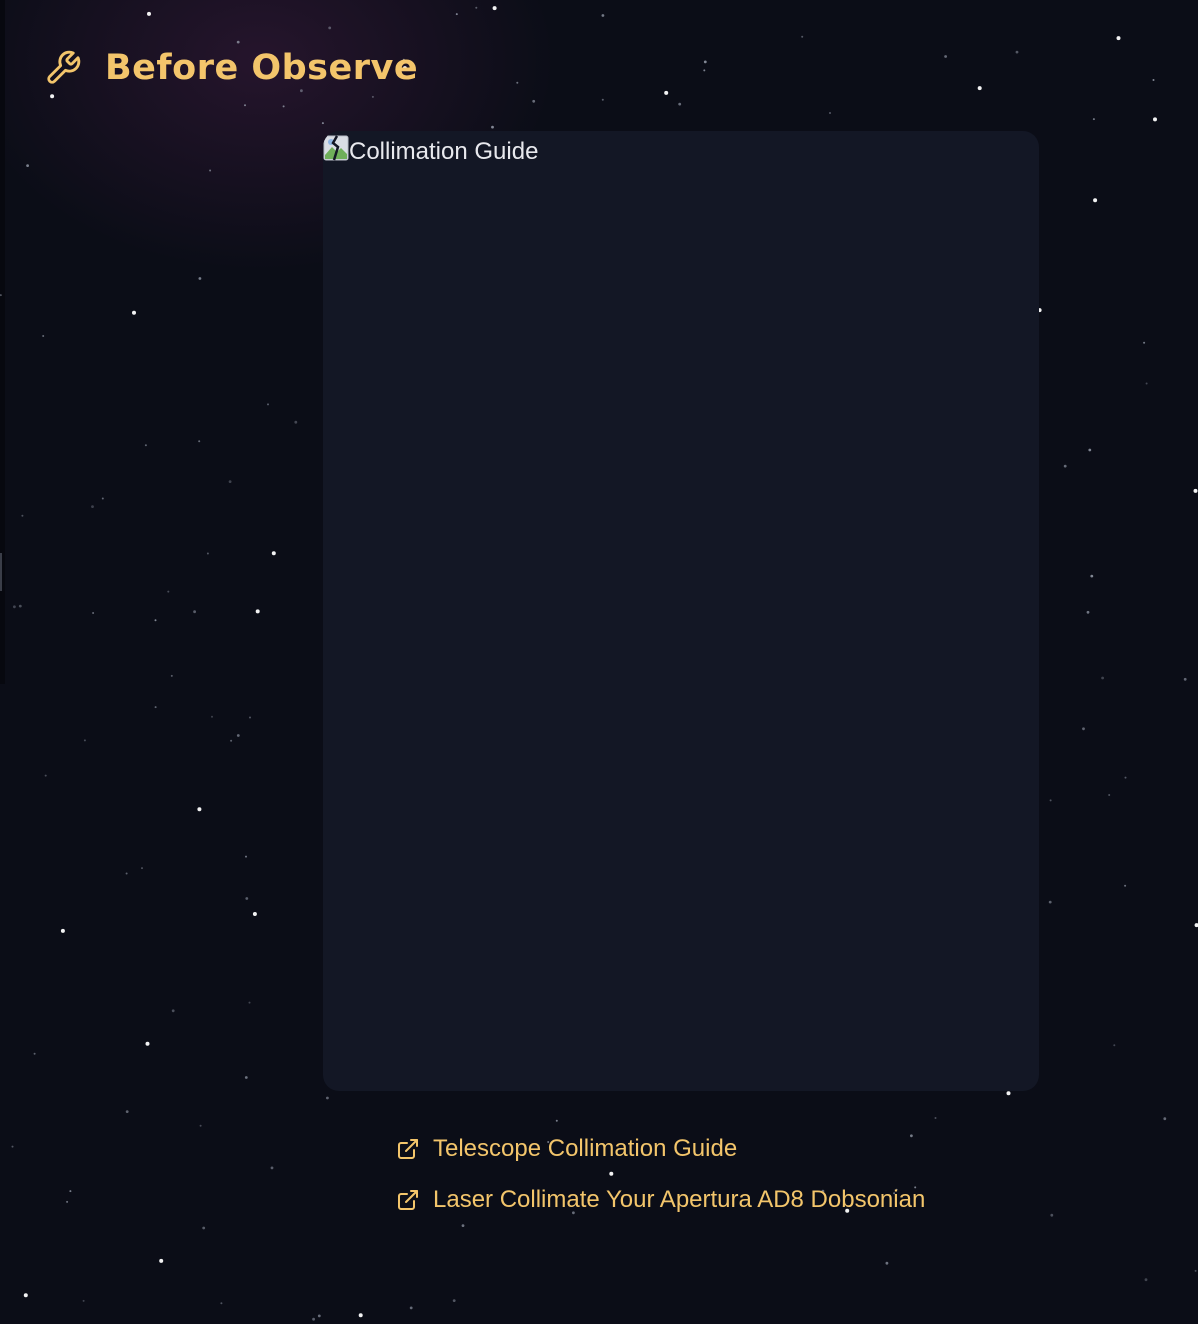 Image resolution: width=1198 pixels, height=1324 pixels. I want to click on link-telescope-collimation-guide: Telescope Collimation Guide, so click(660, 1149).